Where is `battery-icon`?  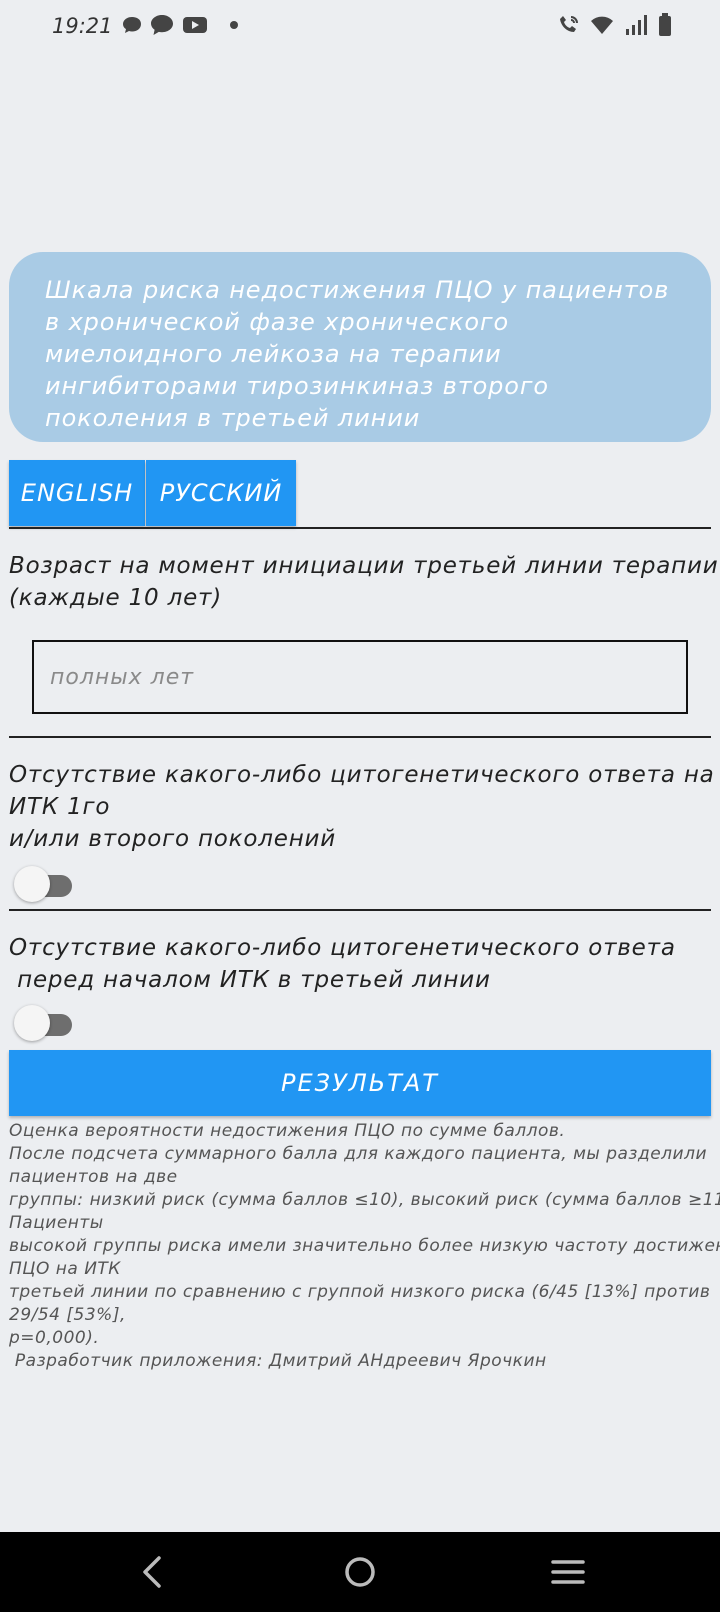
battery-icon is located at coordinates (665, 27).